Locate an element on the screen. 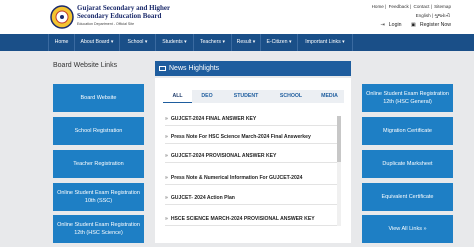 This screenshot has width=474, height=247. teacher-registration-button: Teacher Registration is located at coordinates (98, 164).